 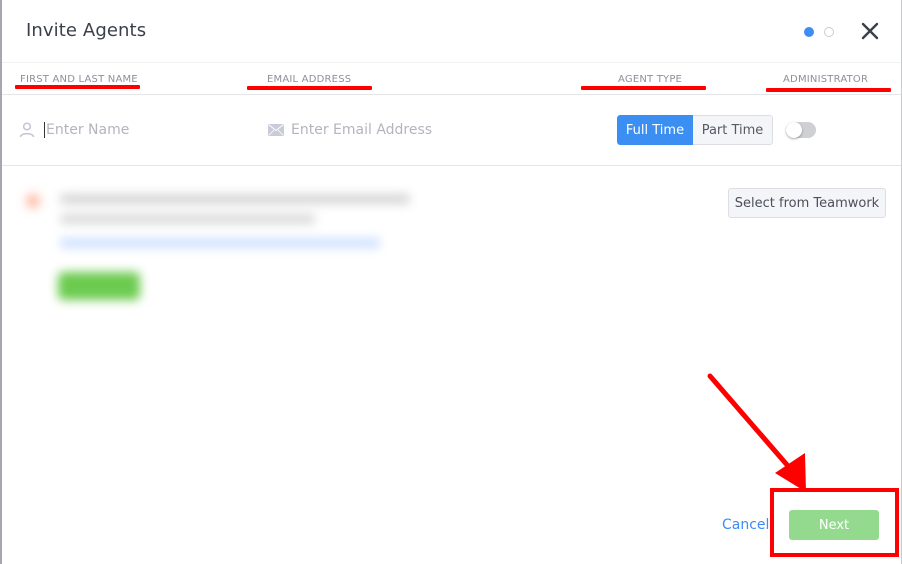 I want to click on column-header-name: FIRST AND LAST NAME, so click(x=79, y=79).